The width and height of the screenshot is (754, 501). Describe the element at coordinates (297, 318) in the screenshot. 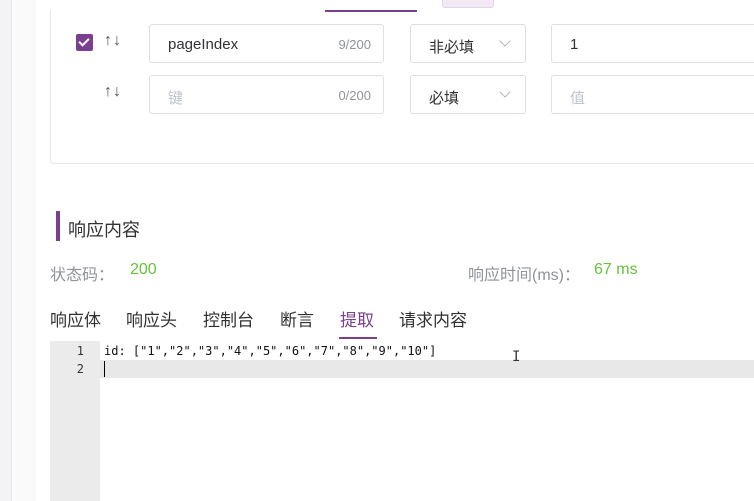

I see `tab-assertions: 断言` at that location.